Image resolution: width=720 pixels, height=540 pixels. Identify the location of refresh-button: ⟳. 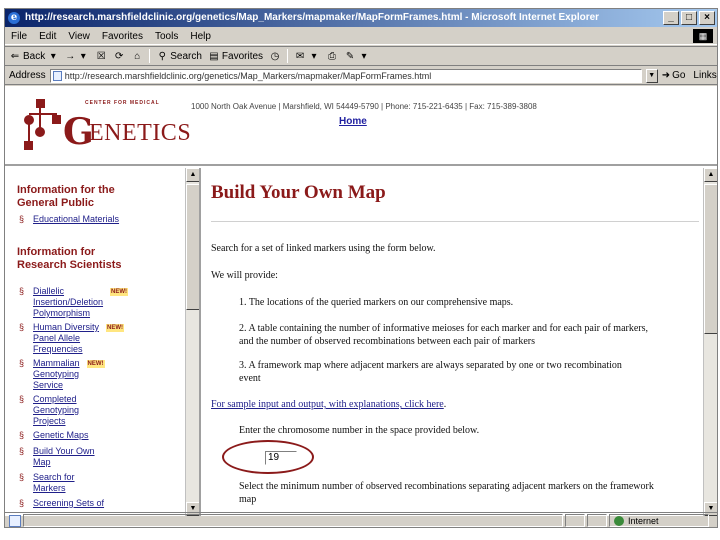
(119, 56).